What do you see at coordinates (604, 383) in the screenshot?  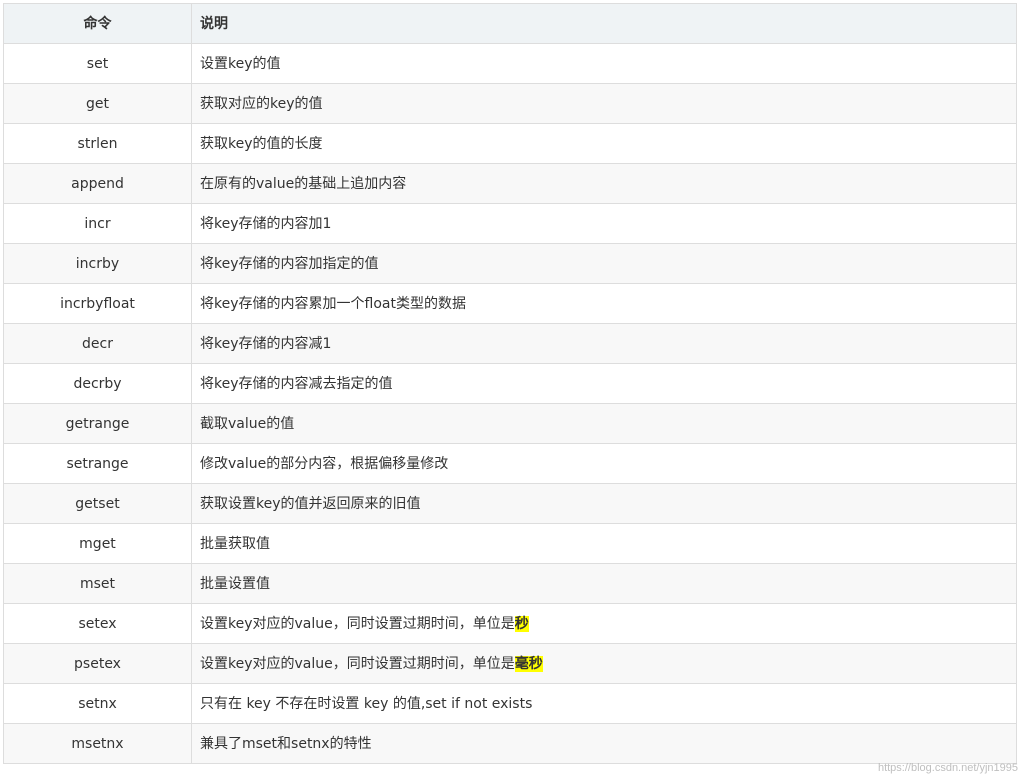 I see `description-cell: 将key存储的内容减去指定的值` at bounding box center [604, 383].